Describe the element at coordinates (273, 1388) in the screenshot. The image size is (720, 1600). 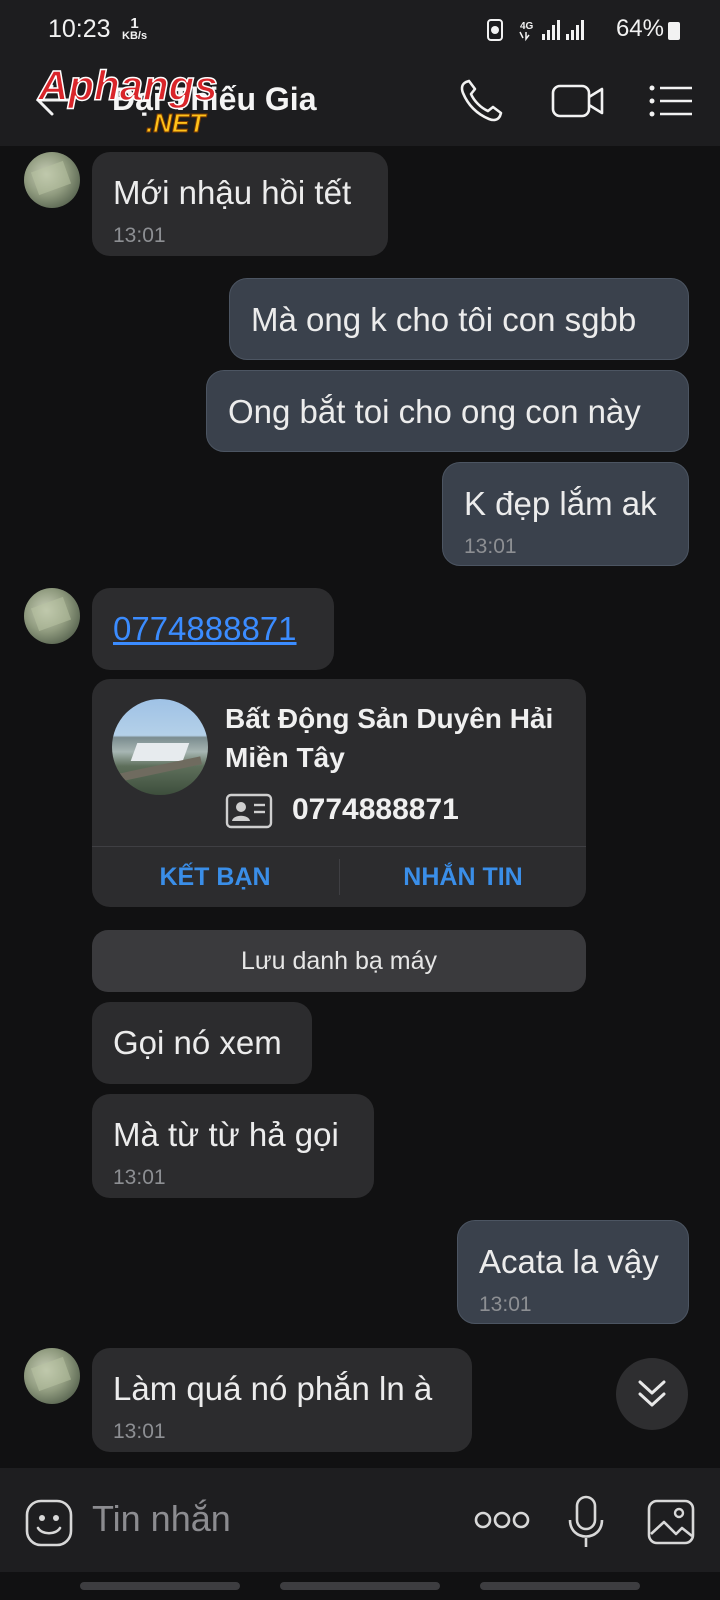
I see `message-text: Làm quá nó phắn ln à` at that location.